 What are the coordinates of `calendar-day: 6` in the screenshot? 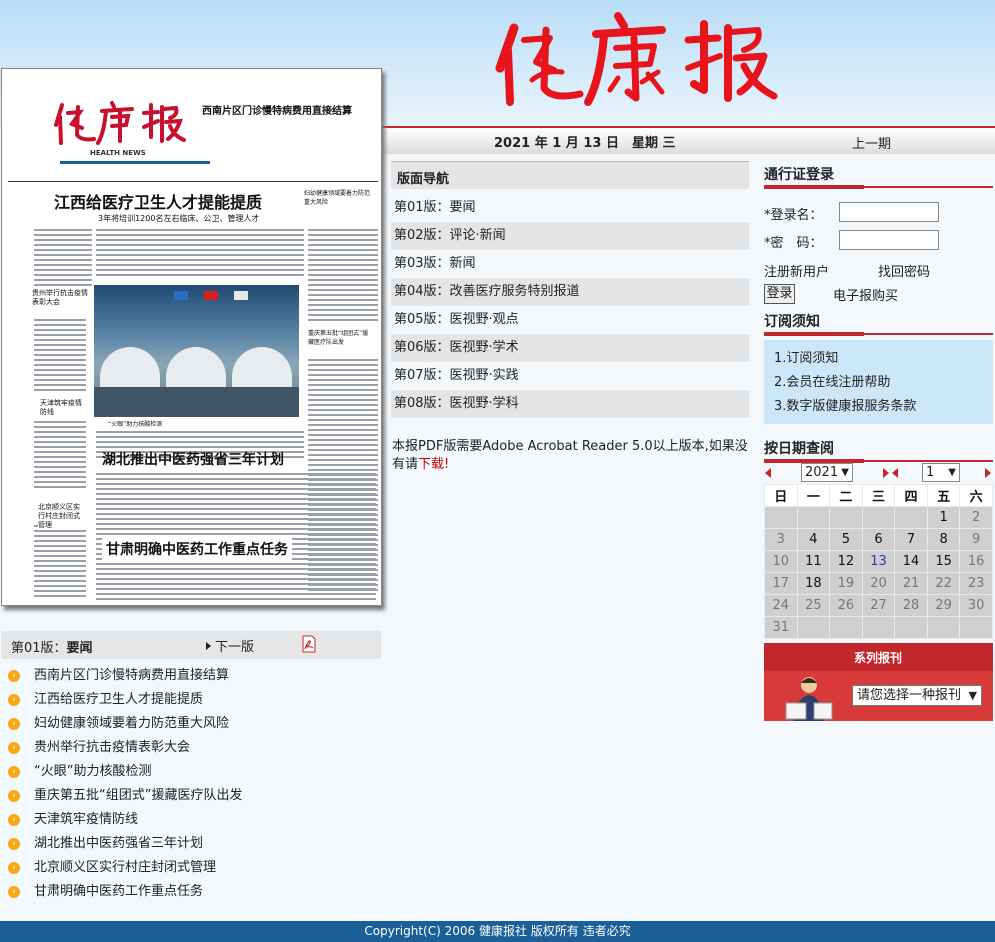 It's located at (878, 539).